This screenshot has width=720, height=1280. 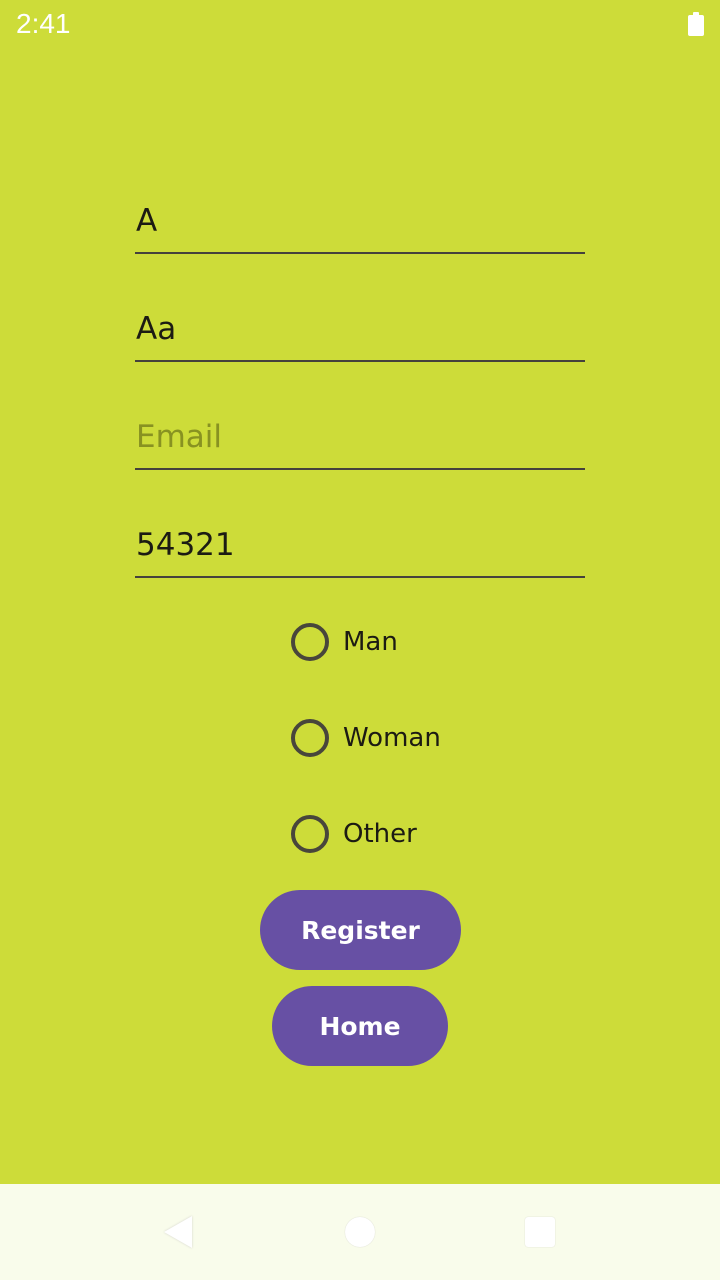 I want to click on radio-man: Man, so click(x=388, y=642).